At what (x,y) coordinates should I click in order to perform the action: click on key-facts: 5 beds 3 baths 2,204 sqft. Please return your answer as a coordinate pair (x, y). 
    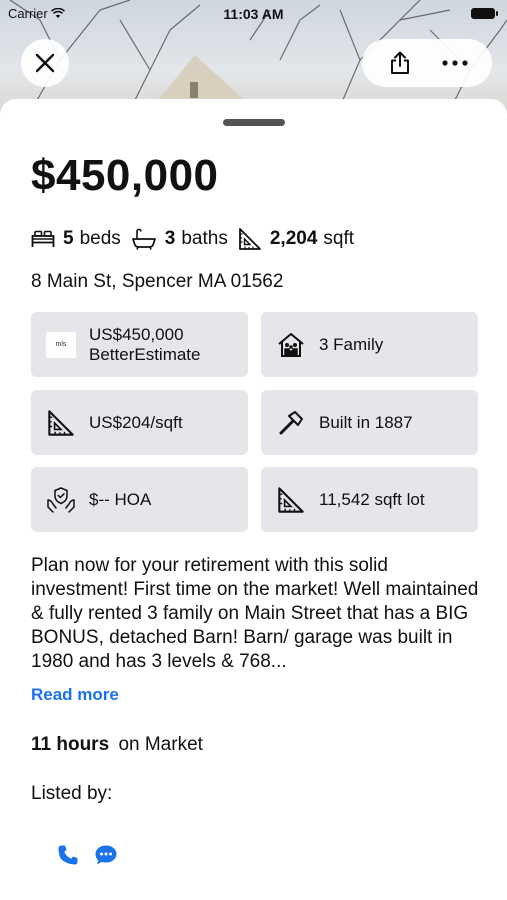
    Looking at the image, I should click on (197, 239).